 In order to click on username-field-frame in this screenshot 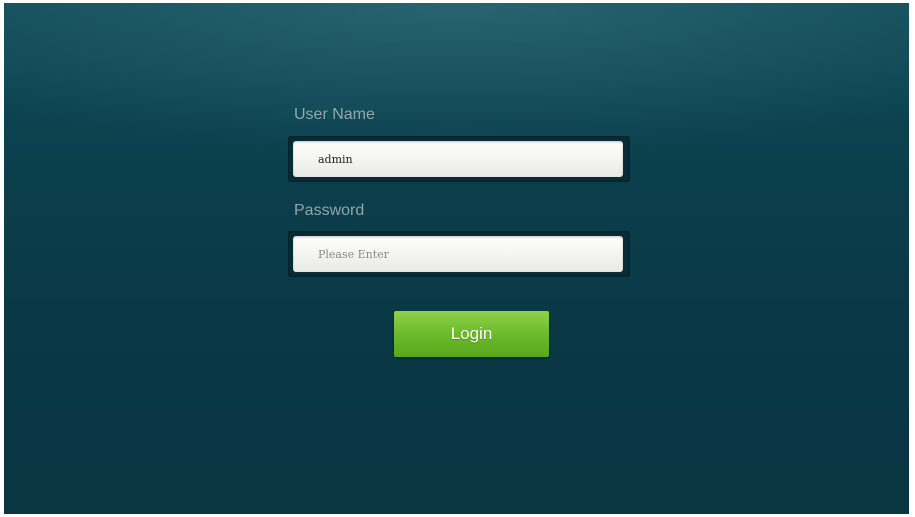, I will do `click(459, 159)`.